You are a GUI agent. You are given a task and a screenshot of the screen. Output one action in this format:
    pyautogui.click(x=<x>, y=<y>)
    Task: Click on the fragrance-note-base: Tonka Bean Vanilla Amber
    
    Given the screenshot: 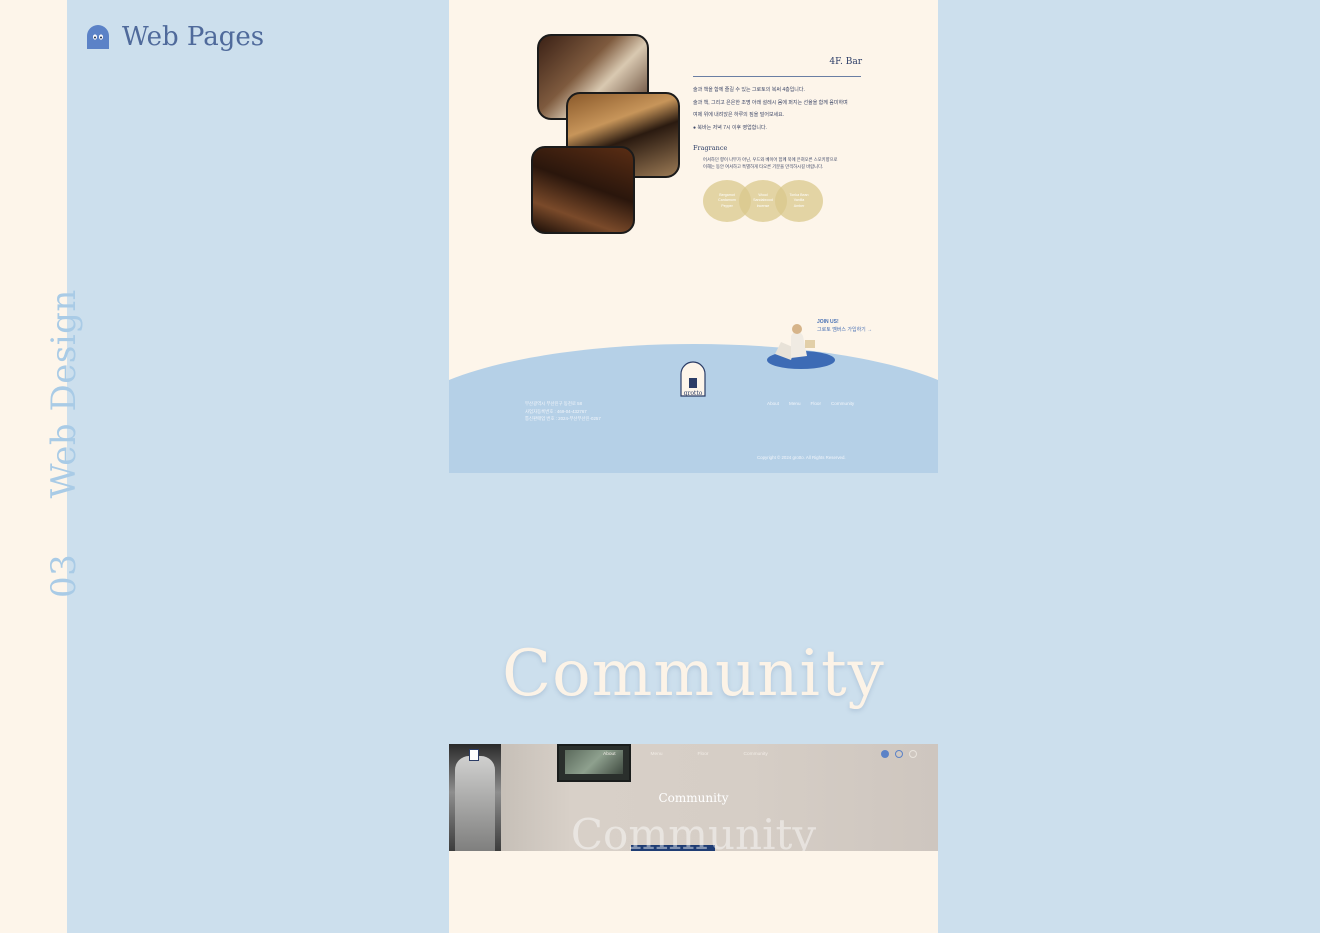 What is the action you would take?
    pyautogui.click(x=799, y=201)
    